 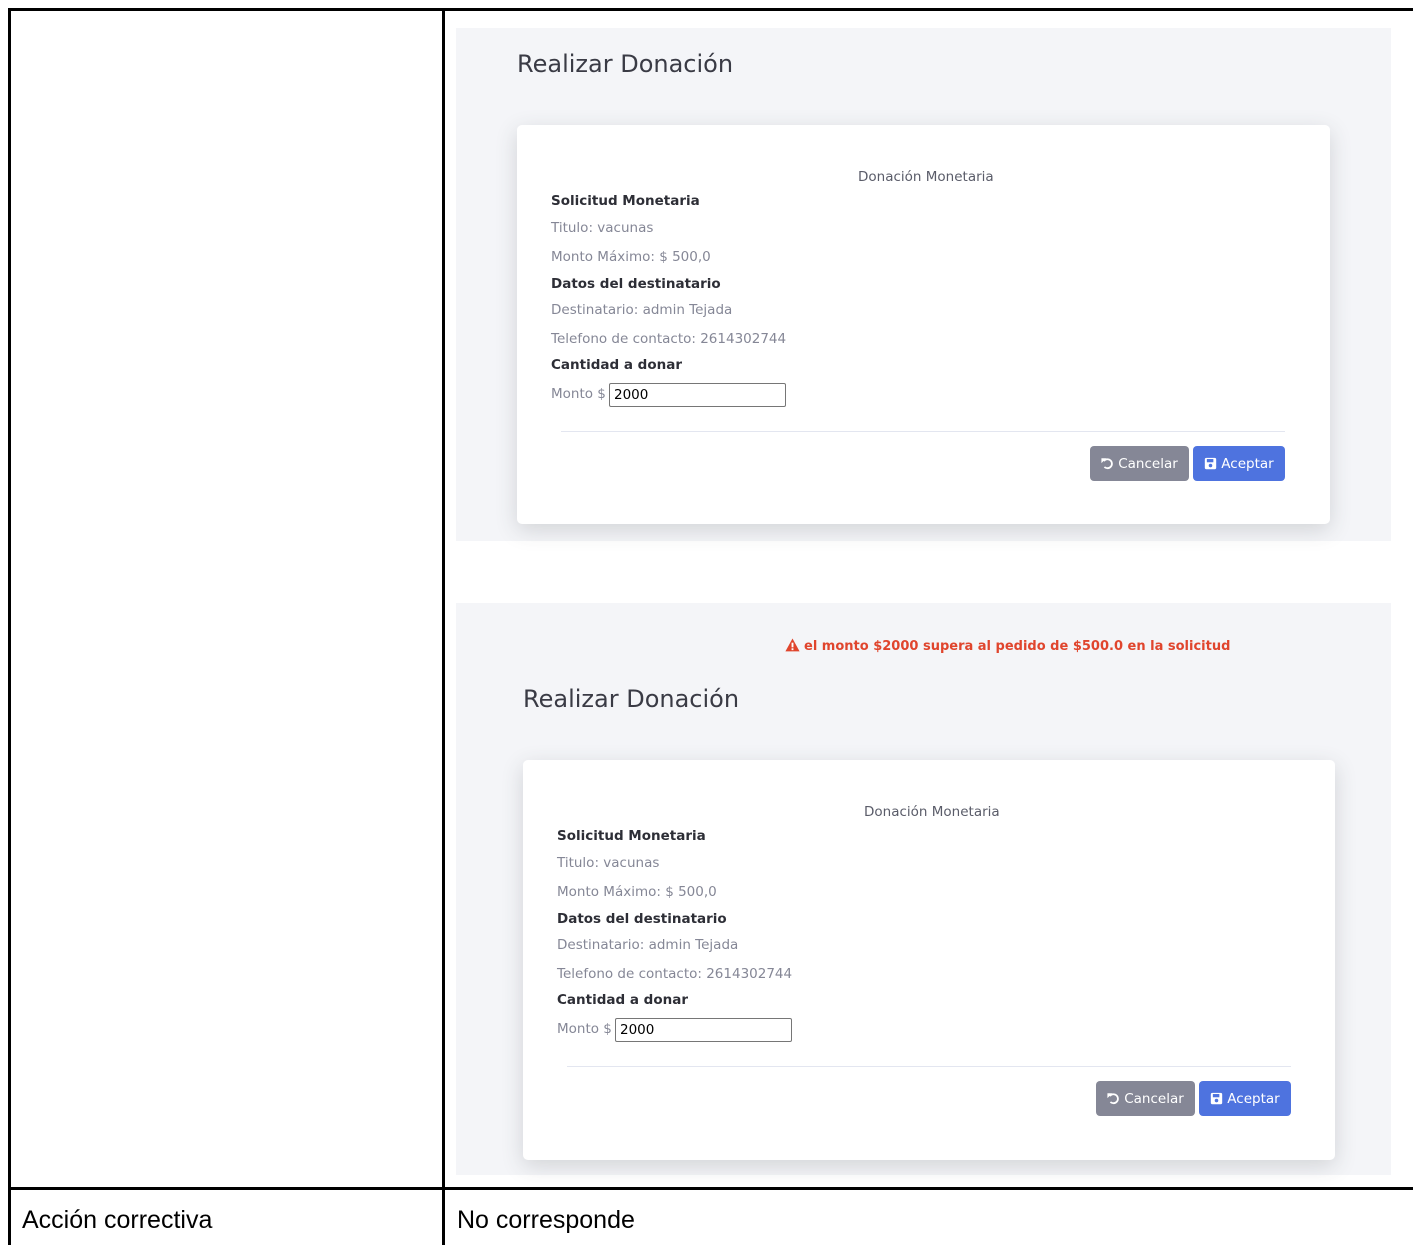 I want to click on table-border-left, so click(x=9, y=626).